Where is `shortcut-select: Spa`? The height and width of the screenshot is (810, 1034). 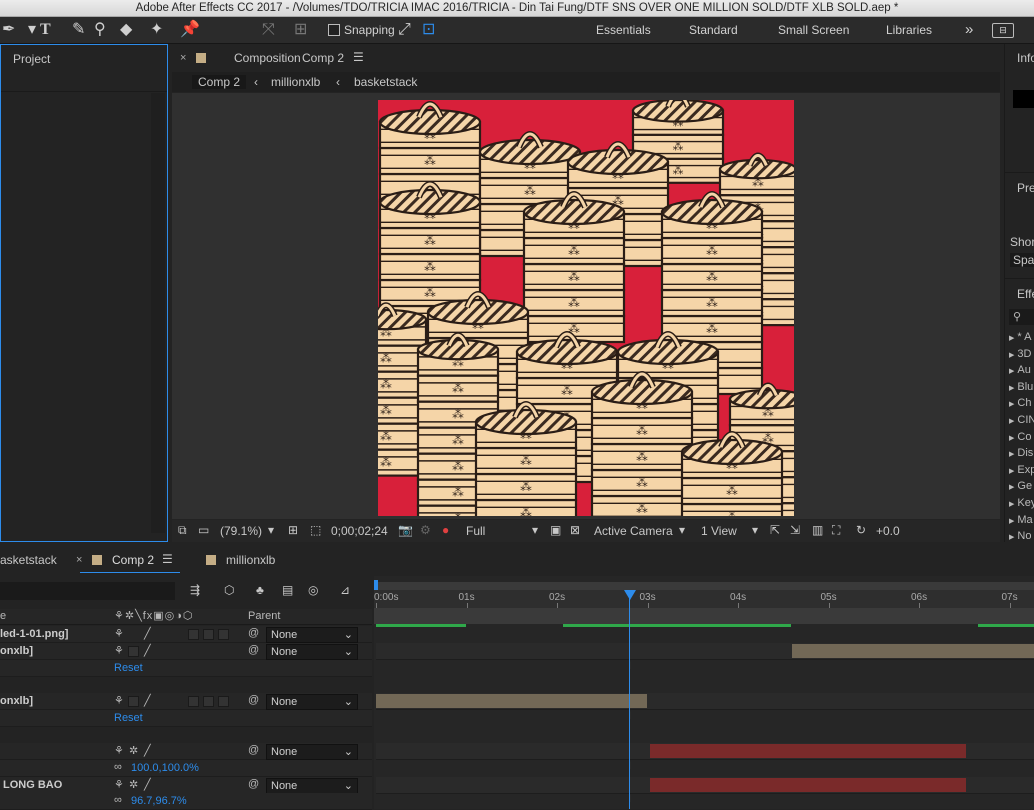
shortcut-select: Spa is located at coordinates (1022, 260).